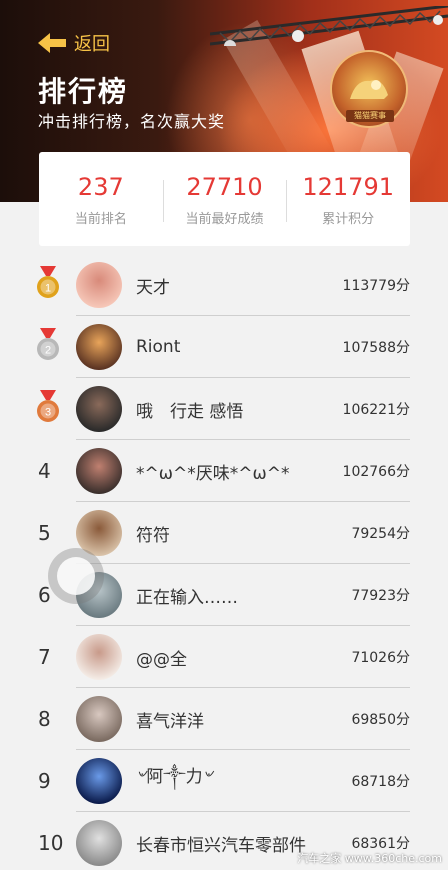 Image resolution: width=448 pixels, height=870 pixels. I want to click on stat-label: 当前排名, so click(100, 219).